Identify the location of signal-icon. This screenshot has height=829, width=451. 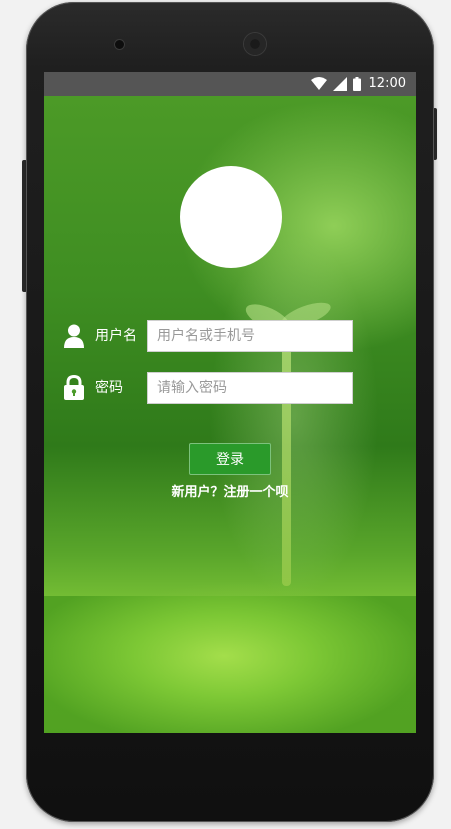
(339, 84).